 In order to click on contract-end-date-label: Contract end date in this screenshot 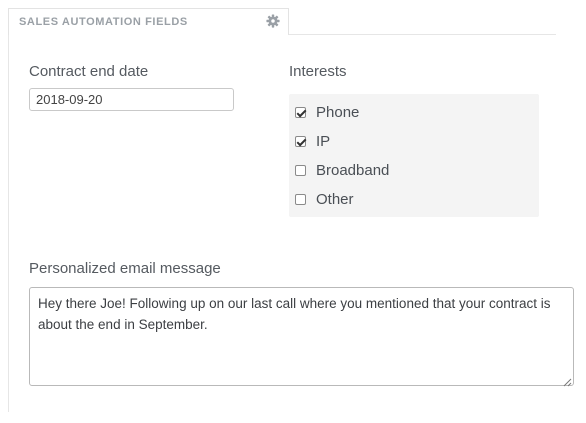, I will do `click(89, 71)`.